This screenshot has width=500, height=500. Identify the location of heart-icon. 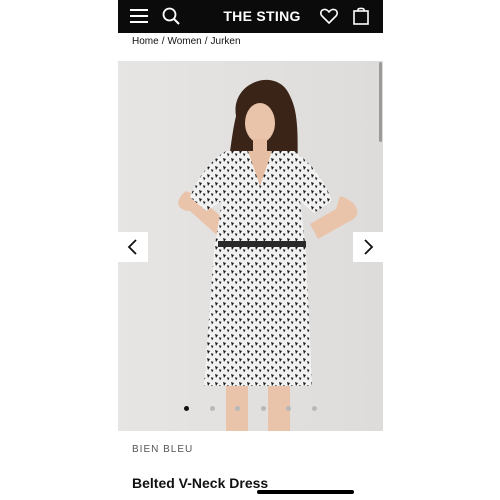
(329, 16).